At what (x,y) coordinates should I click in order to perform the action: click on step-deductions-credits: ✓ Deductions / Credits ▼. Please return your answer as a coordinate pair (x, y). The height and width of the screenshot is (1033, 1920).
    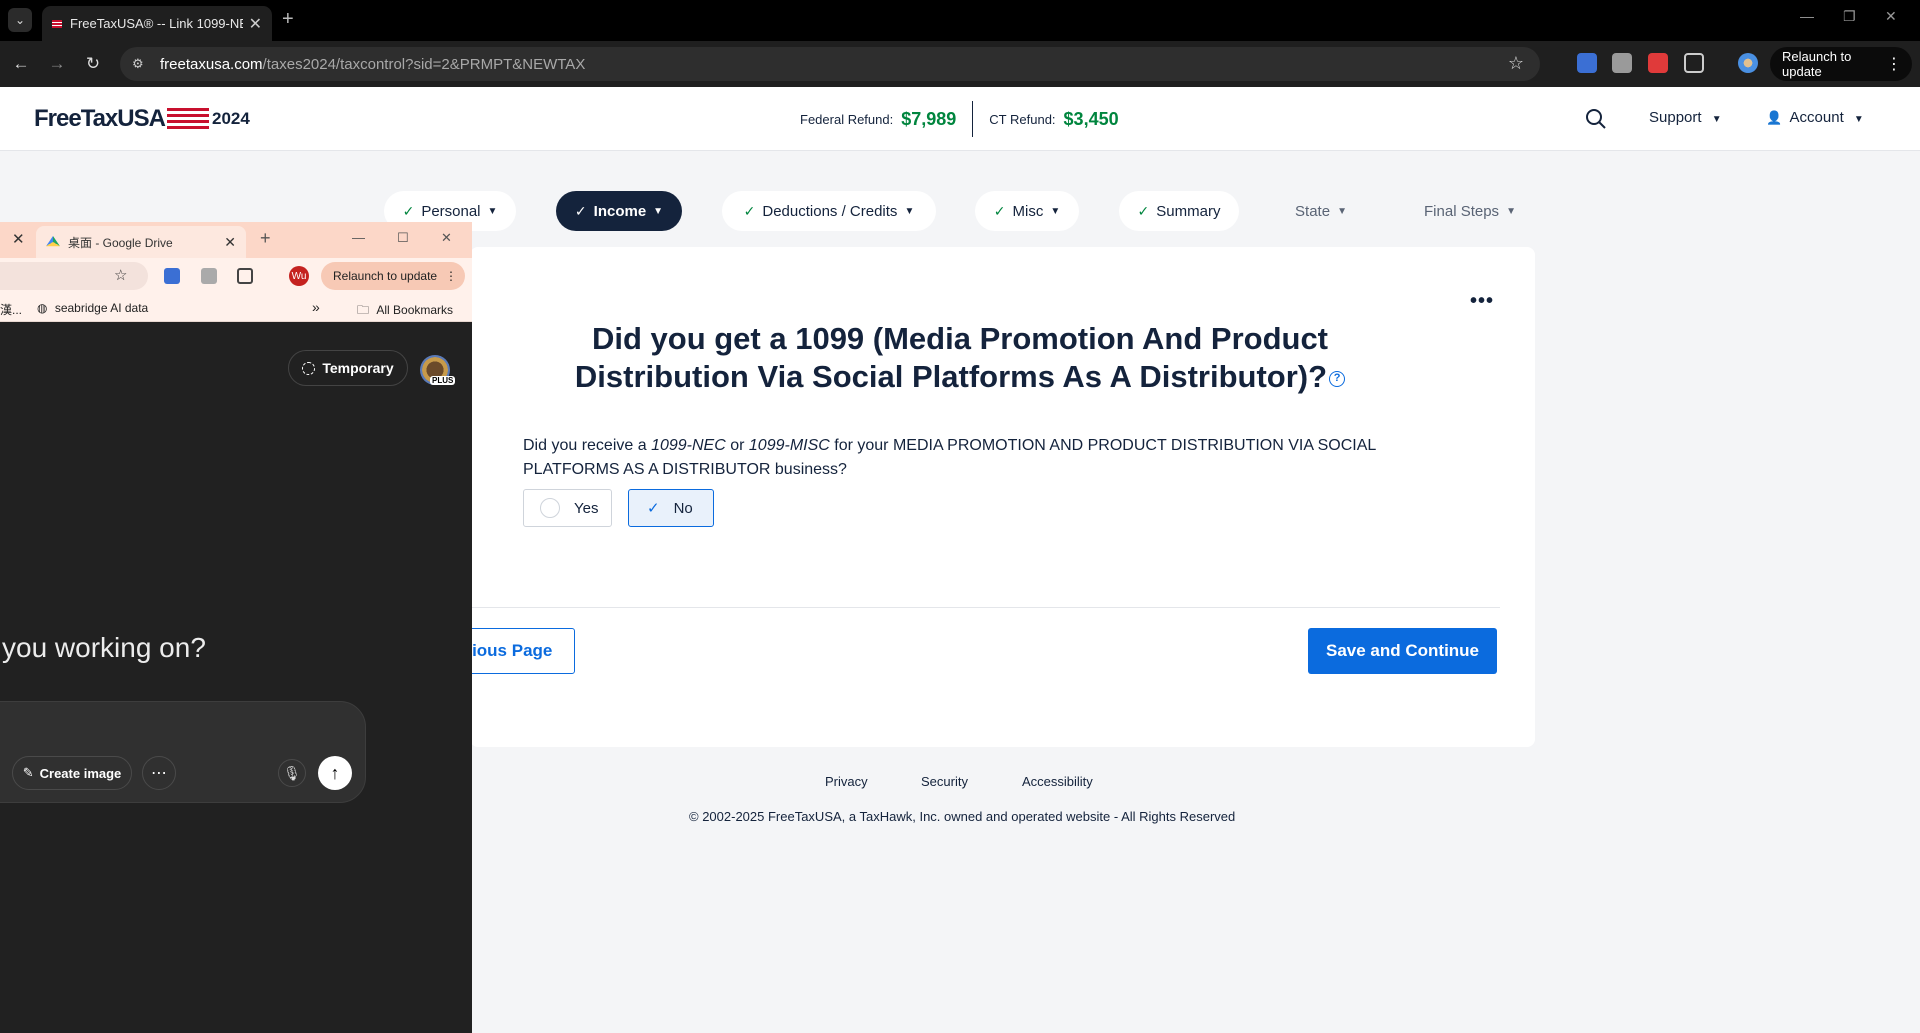
    Looking at the image, I should click on (829, 211).